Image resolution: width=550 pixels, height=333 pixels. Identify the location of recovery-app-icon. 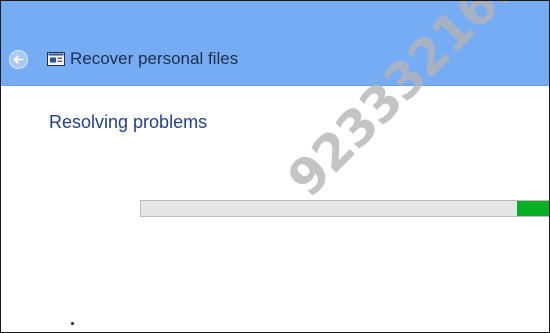
(56, 59).